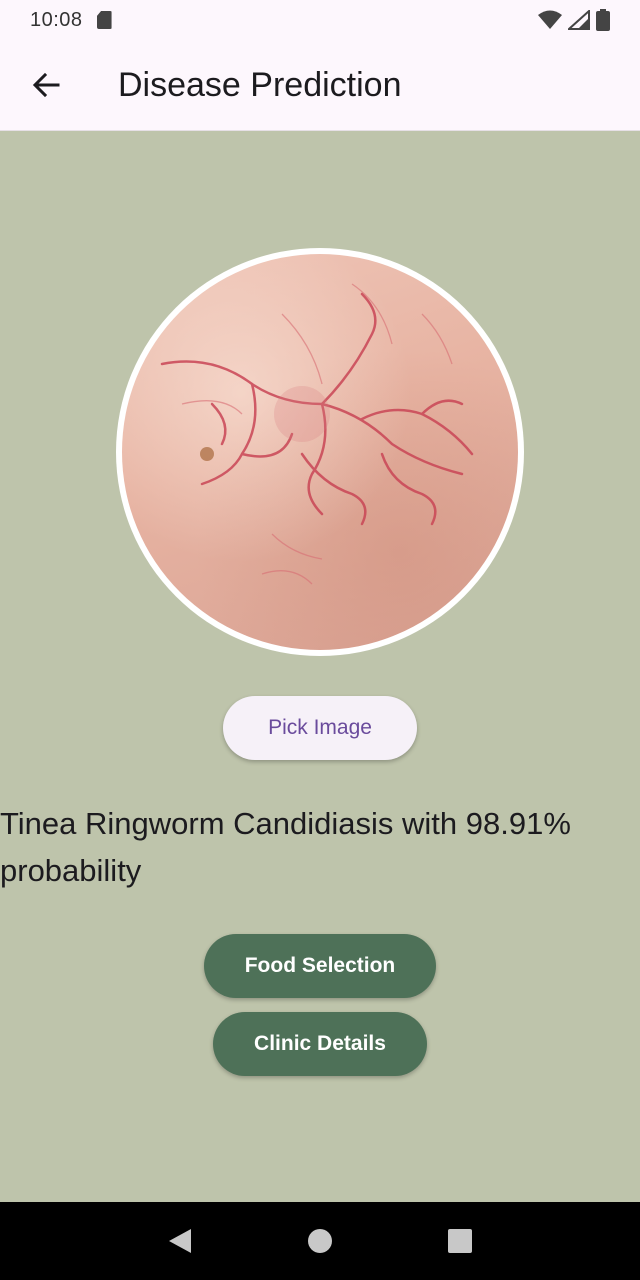  What do you see at coordinates (56, 19) in the screenshot?
I see `status-time: 10:08` at bounding box center [56, 19].